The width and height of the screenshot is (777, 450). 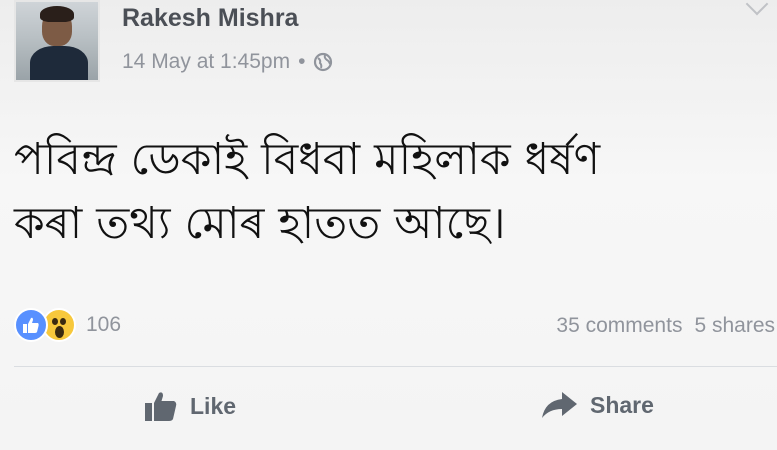 What do you see at coordinates (59, 63) in the screenshot?
I see `avatar-shirt` at bounding box center [59, 63].